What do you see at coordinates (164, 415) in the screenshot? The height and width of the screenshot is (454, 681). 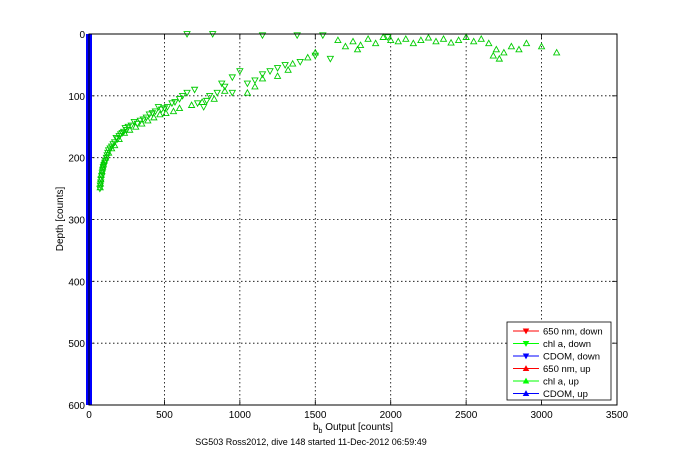 I see `x-tick-label: 500` at bounding box center [164, 415].